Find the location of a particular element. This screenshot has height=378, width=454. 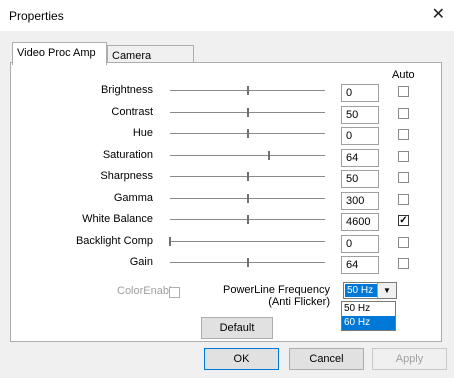

control-label: Gain is located at coordinates (141, 262).